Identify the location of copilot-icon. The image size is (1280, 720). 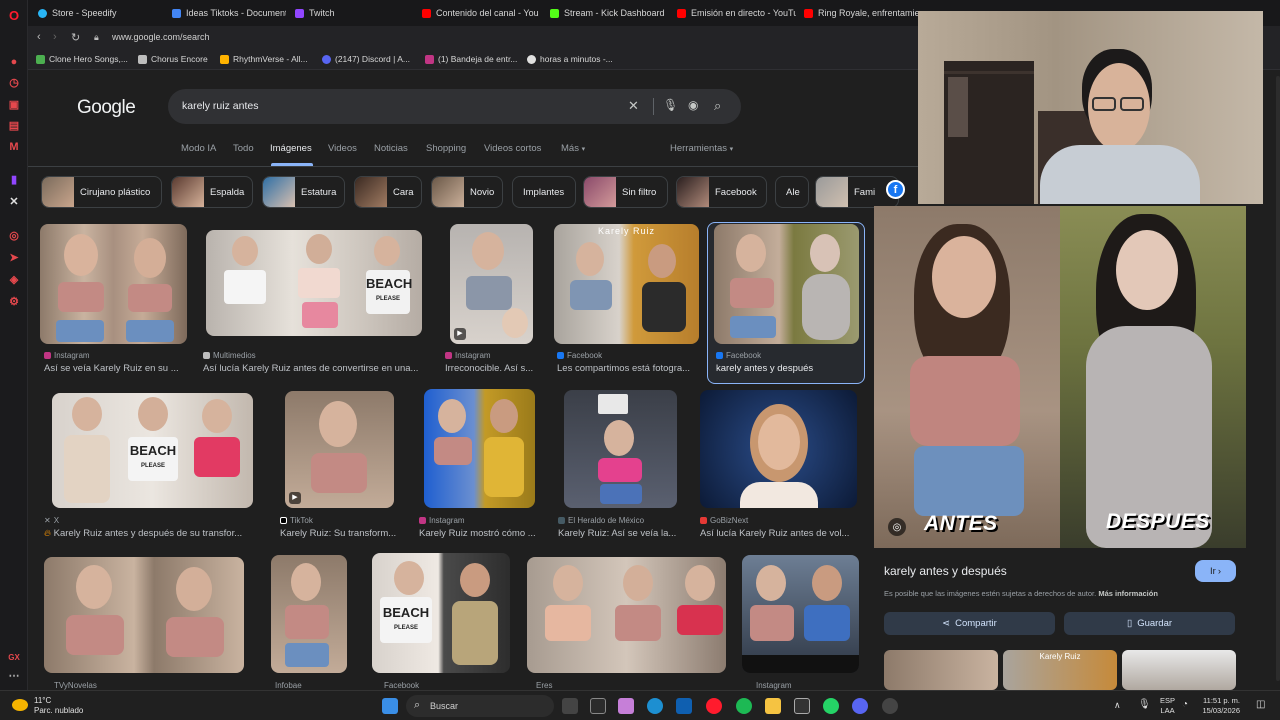
(626, 706).